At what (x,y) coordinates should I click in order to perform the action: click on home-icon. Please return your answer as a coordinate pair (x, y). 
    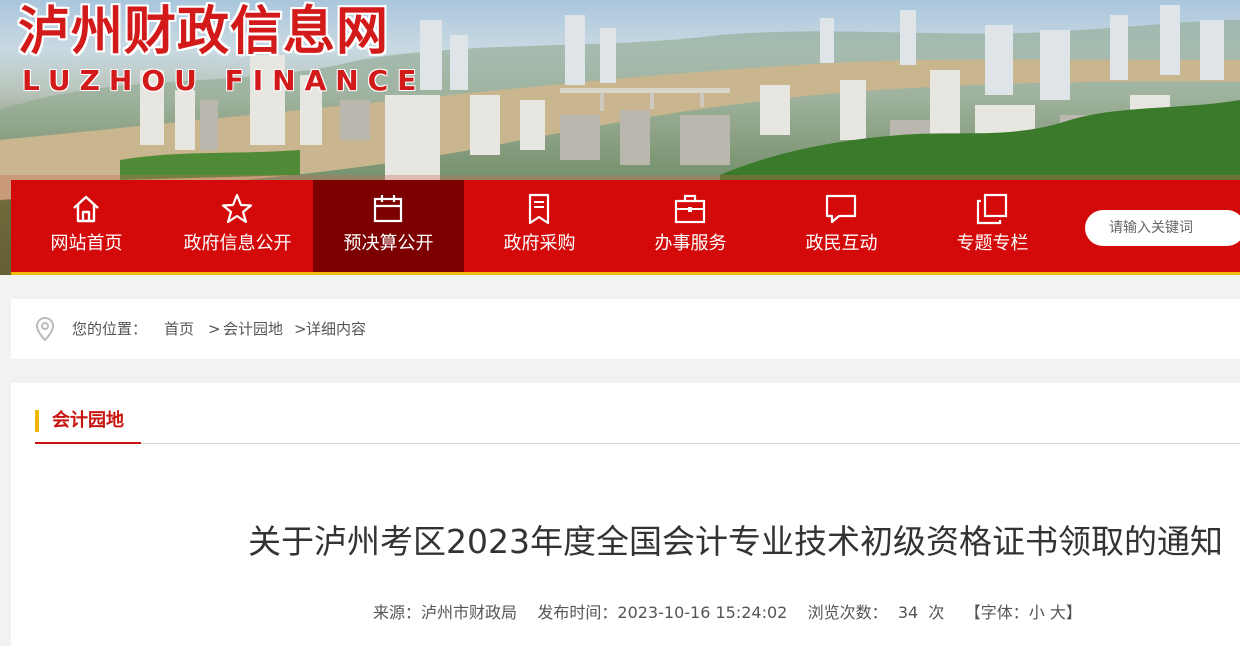
    Looking at the image, I should click on (86, 209).